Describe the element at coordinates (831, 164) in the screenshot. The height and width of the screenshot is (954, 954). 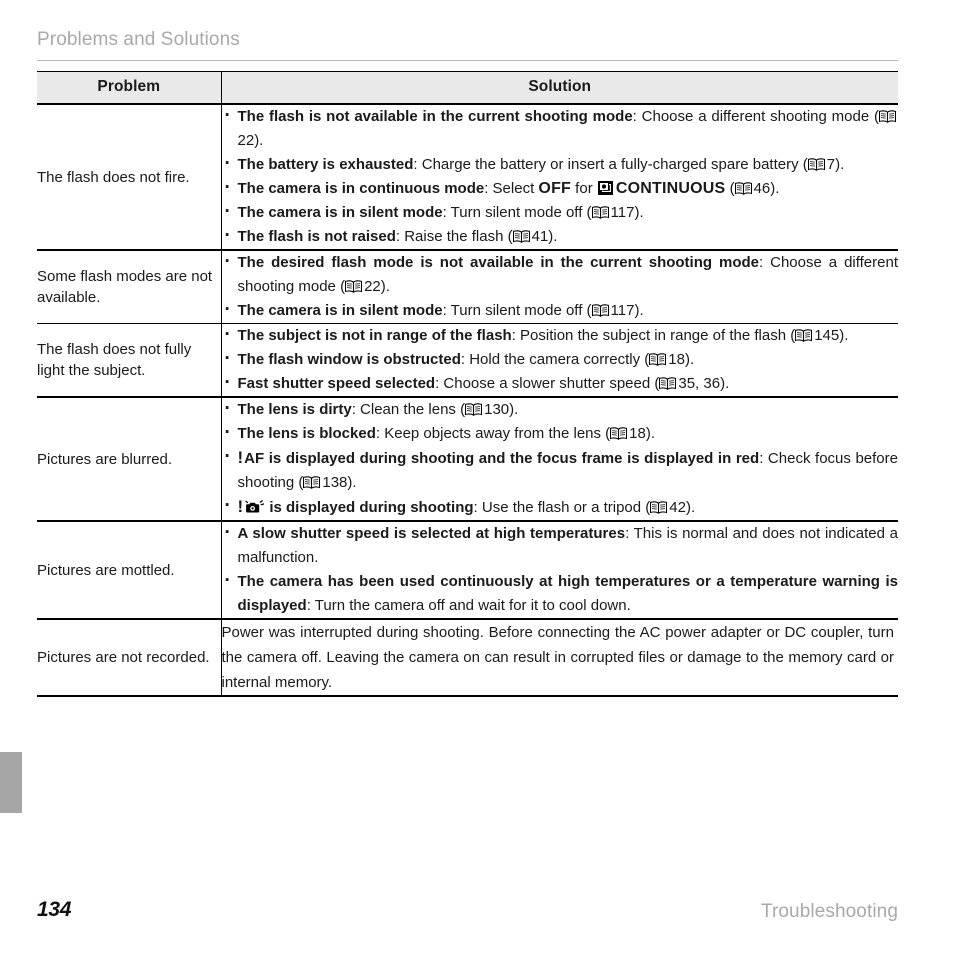
I see `page-reference-number: 7` at that location.